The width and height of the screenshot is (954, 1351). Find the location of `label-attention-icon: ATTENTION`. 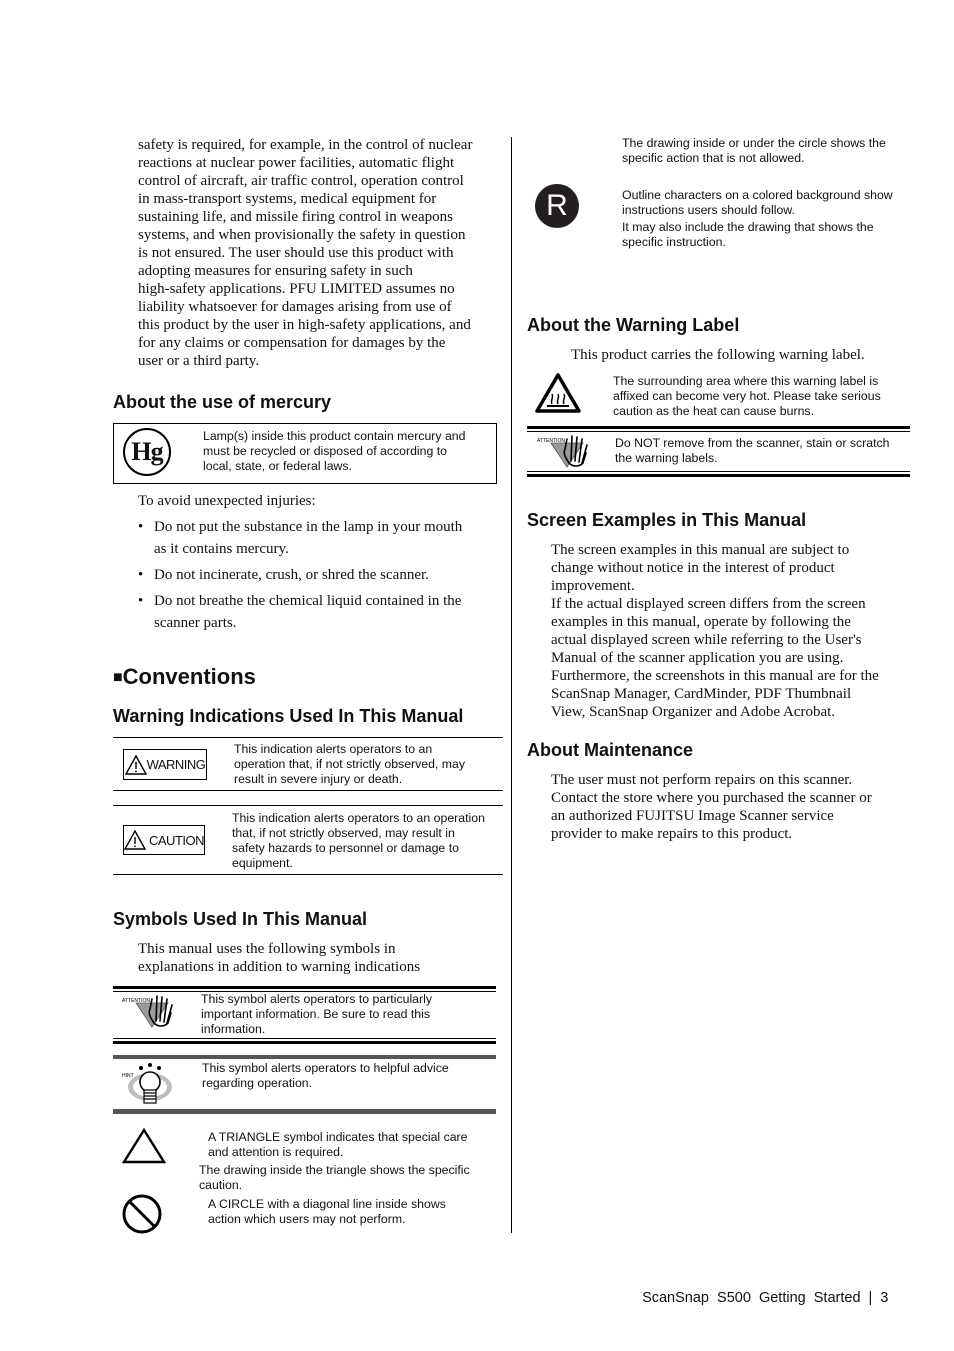

label-attention-icon: ATTENTION is located at coordinates (565, 452).